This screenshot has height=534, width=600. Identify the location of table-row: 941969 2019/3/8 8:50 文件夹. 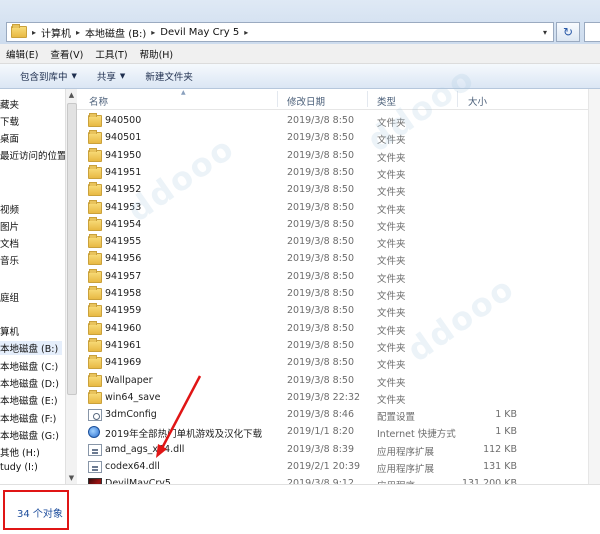
(338, 363).